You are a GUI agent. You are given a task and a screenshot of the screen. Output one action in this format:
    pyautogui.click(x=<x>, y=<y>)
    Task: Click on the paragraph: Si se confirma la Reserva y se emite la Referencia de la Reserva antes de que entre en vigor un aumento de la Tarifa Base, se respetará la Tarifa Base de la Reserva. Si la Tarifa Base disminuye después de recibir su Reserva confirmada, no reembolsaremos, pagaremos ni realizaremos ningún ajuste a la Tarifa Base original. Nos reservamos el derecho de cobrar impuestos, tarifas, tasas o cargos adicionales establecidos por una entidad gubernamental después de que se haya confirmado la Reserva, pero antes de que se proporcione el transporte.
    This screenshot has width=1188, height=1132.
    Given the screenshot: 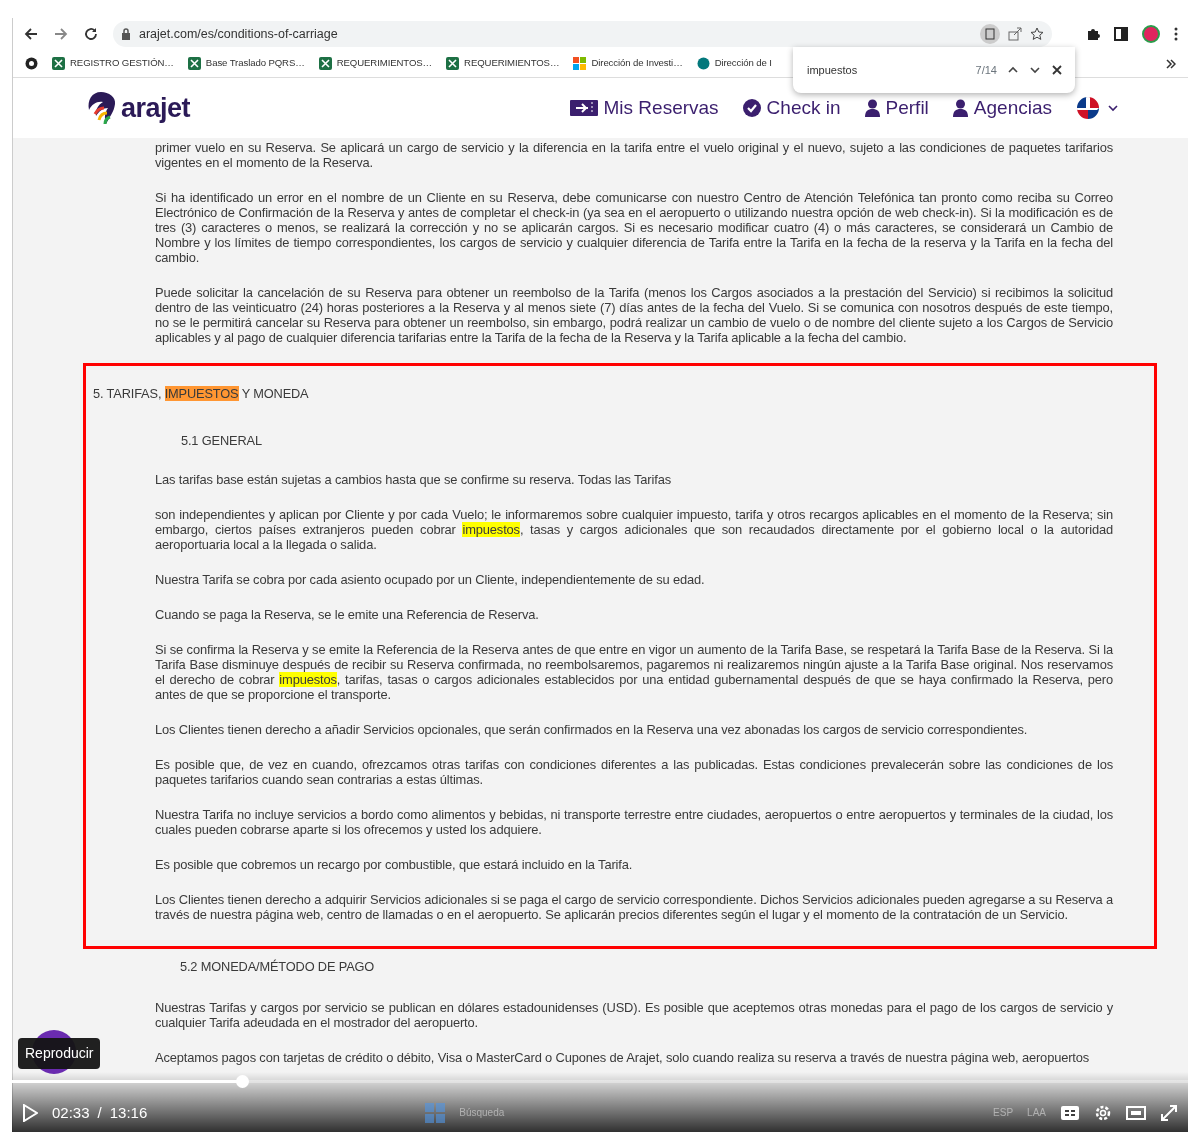 What is the action you would take?
    pyautogui.click(x=634, y=672)
    